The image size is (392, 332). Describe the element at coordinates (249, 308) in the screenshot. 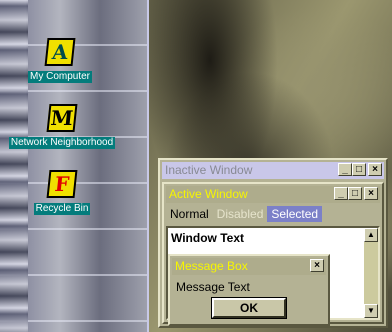

I see `ok-button: OK` at that location.